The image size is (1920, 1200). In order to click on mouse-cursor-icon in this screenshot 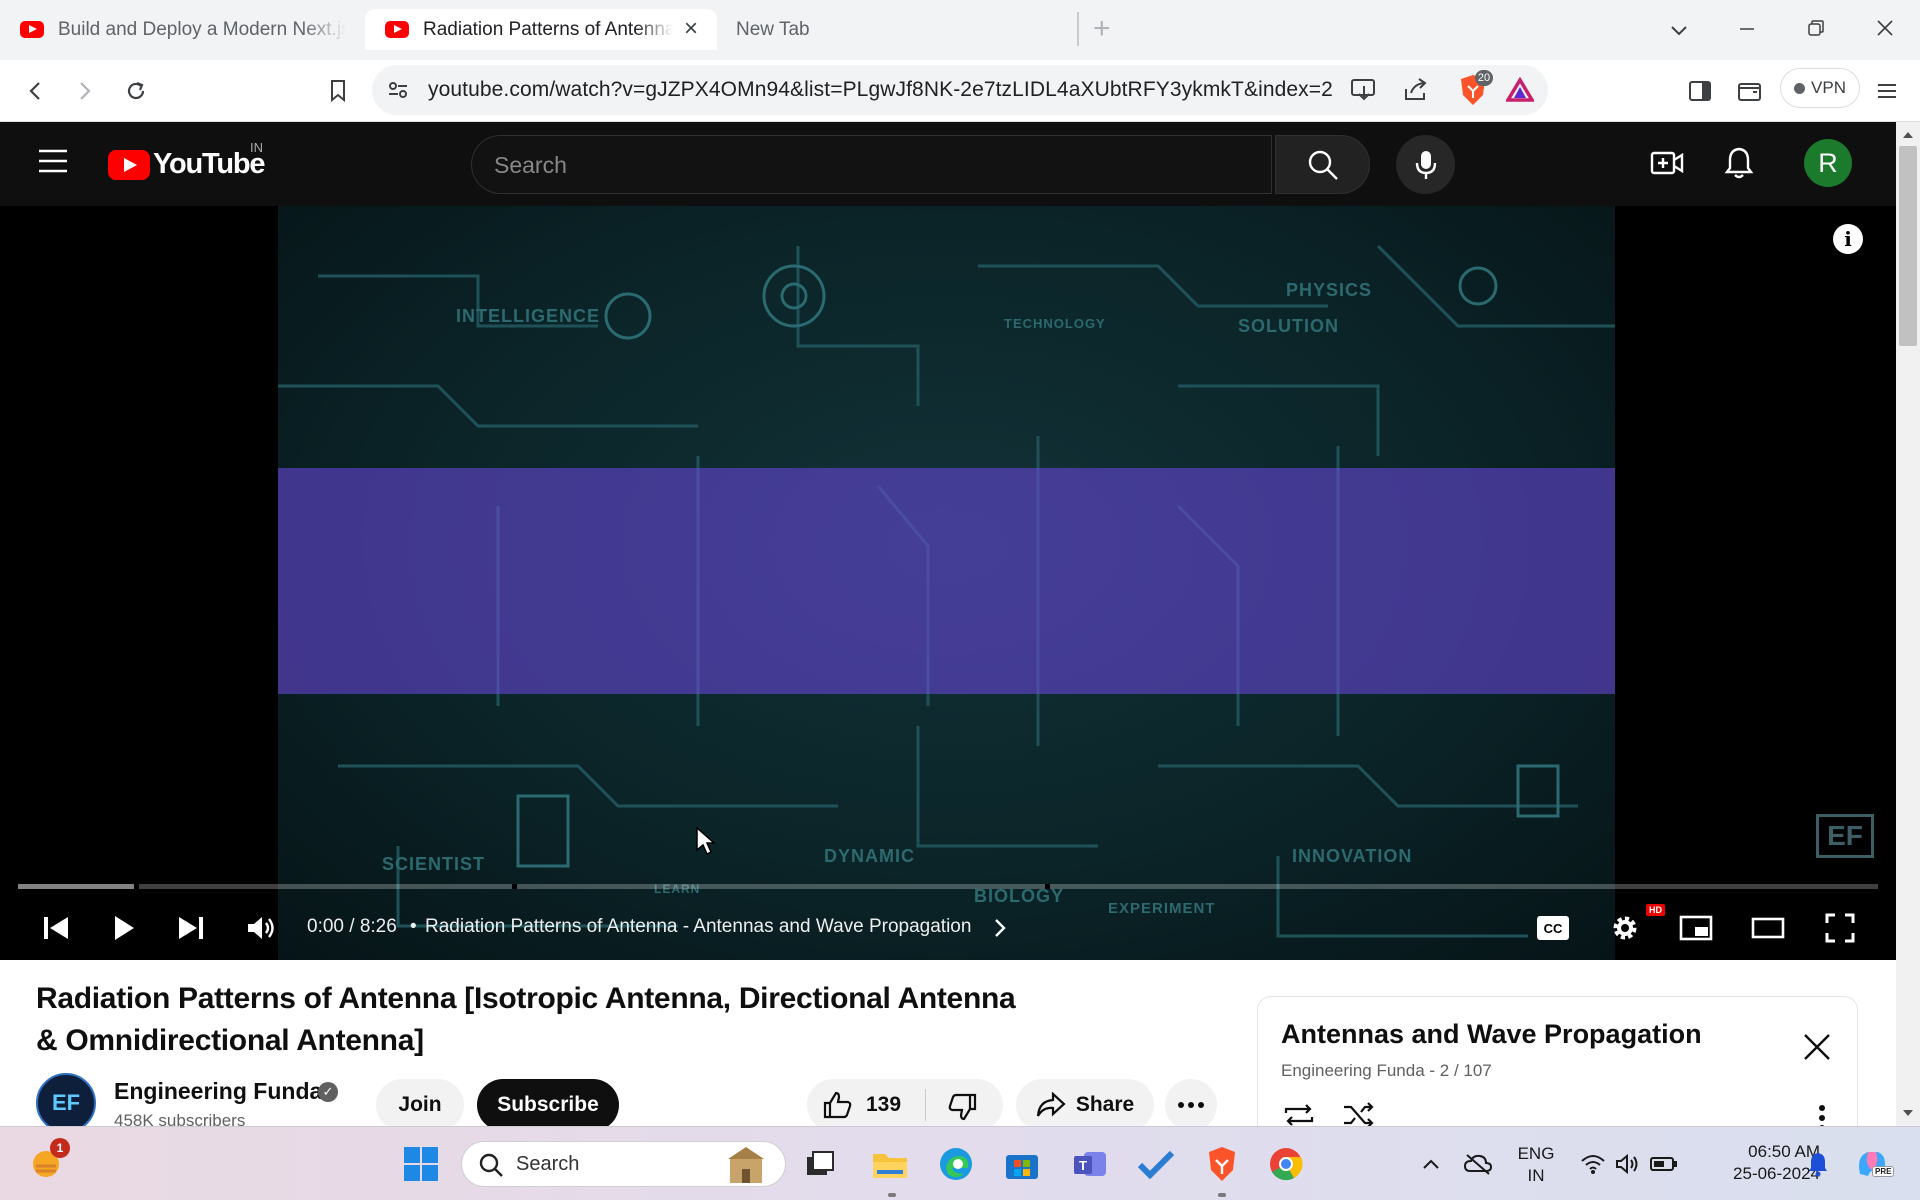, I will do `click(705, 843)`.